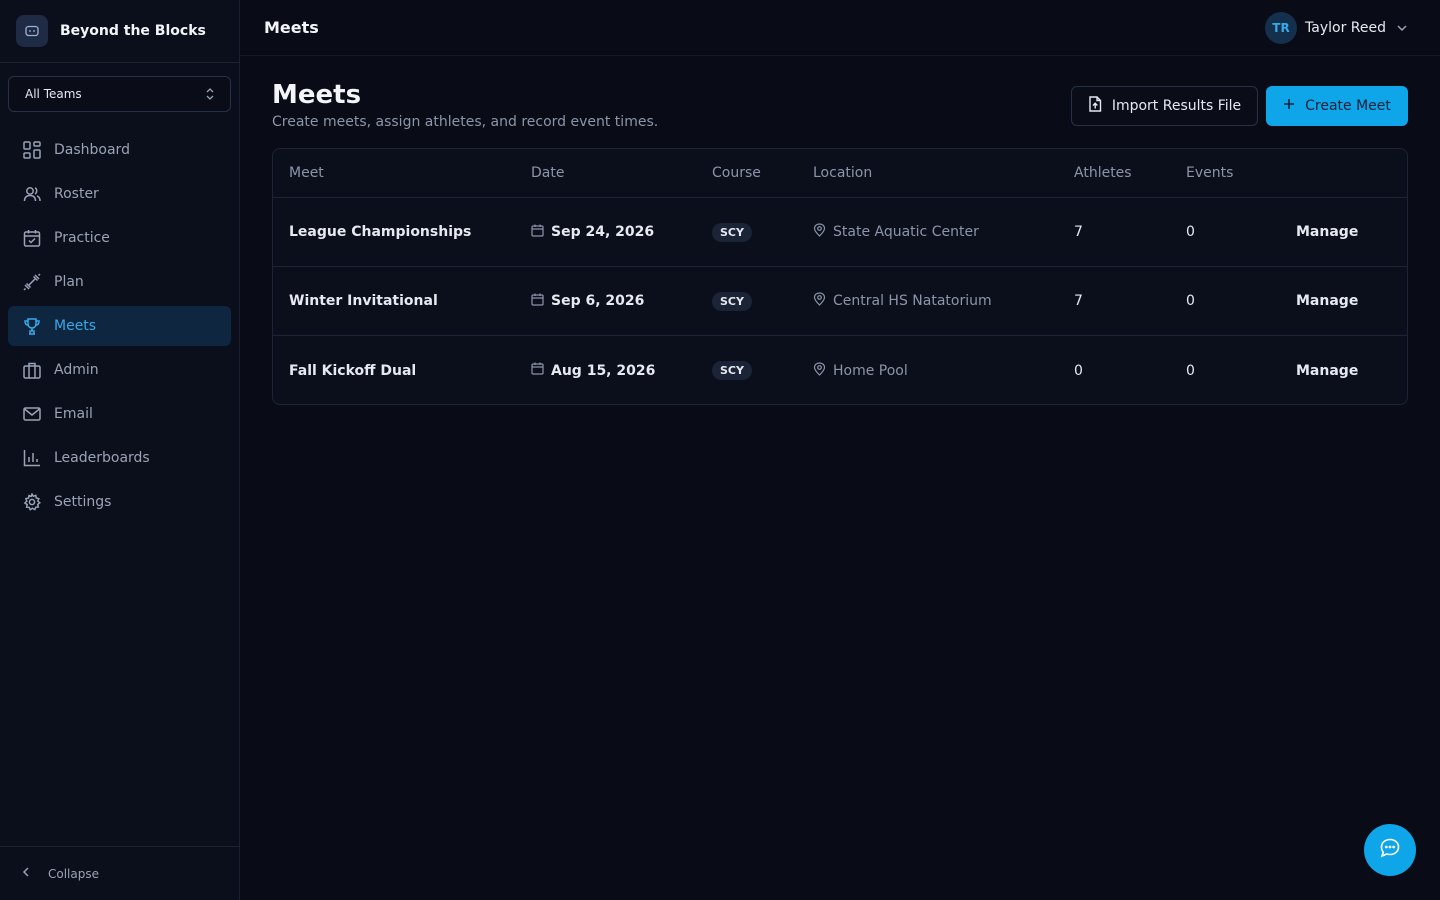 This screenshot has height=900, width=1440. Describe the element at coordinates (75, 326) in the screenshot. I see `sidebar-item-label: Meets` at that location.